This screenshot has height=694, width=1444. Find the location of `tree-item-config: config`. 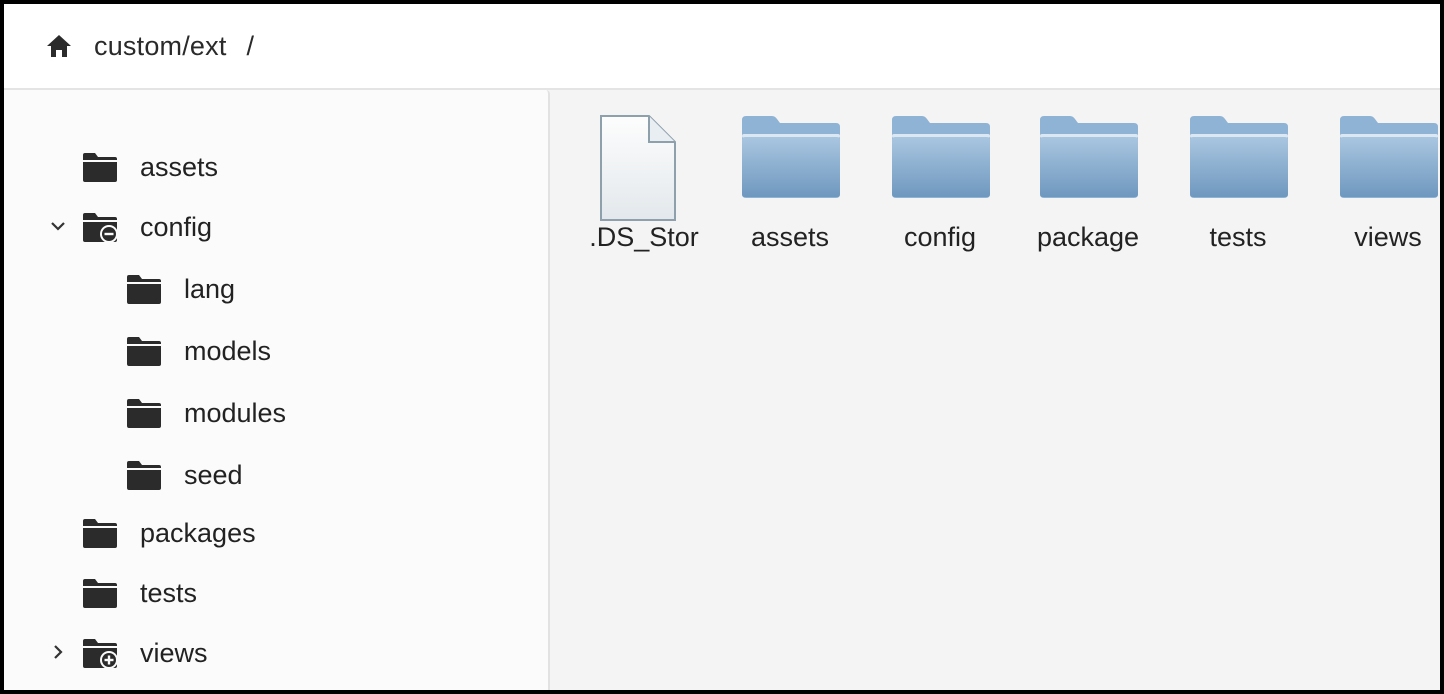

tree-item-config: config is located at coordinates (274, 227).